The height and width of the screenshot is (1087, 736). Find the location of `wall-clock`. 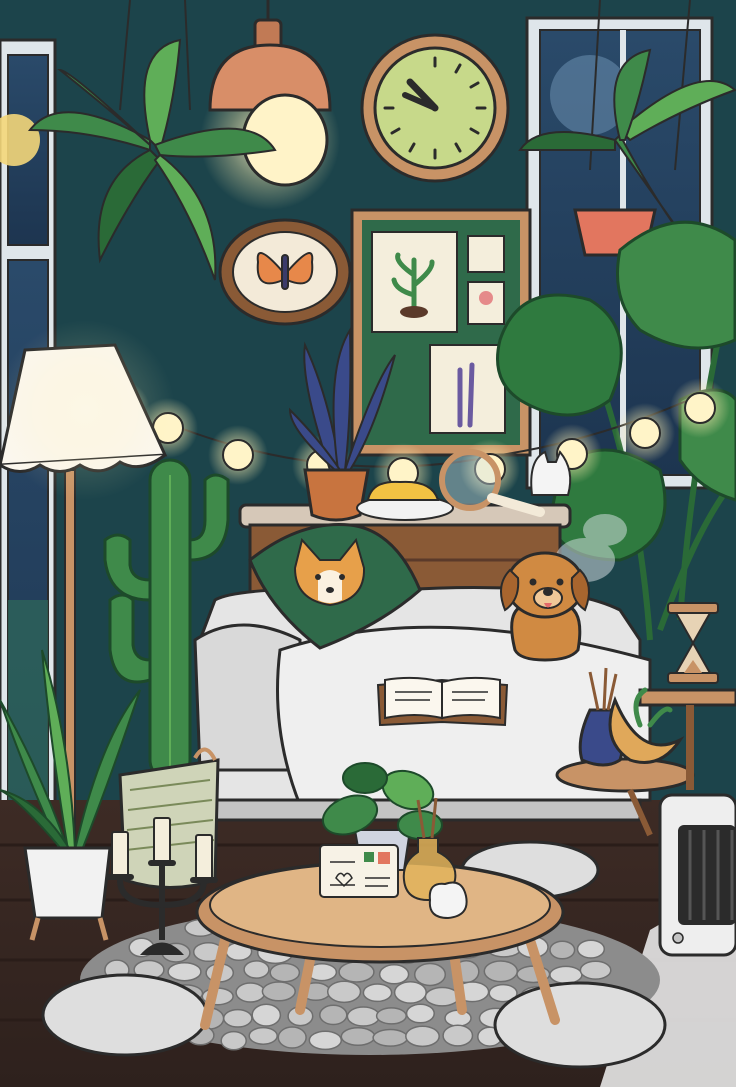

wall-clock is located at coordinates (435, 108).